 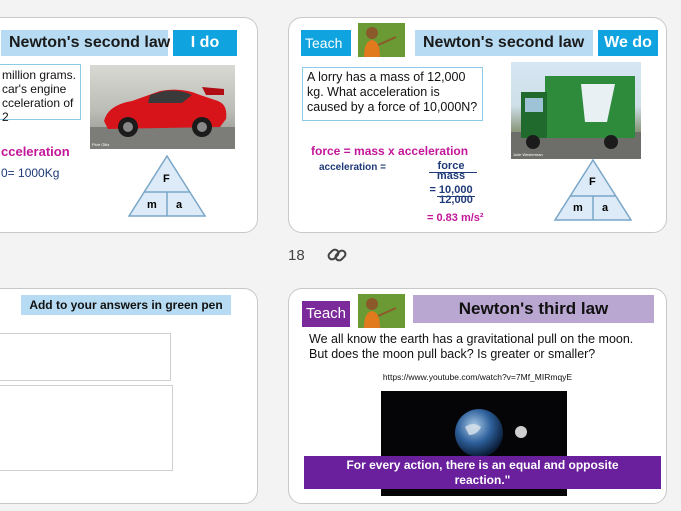 I want to click on slide1-triangle-f: F, so click(x=166, y=179).